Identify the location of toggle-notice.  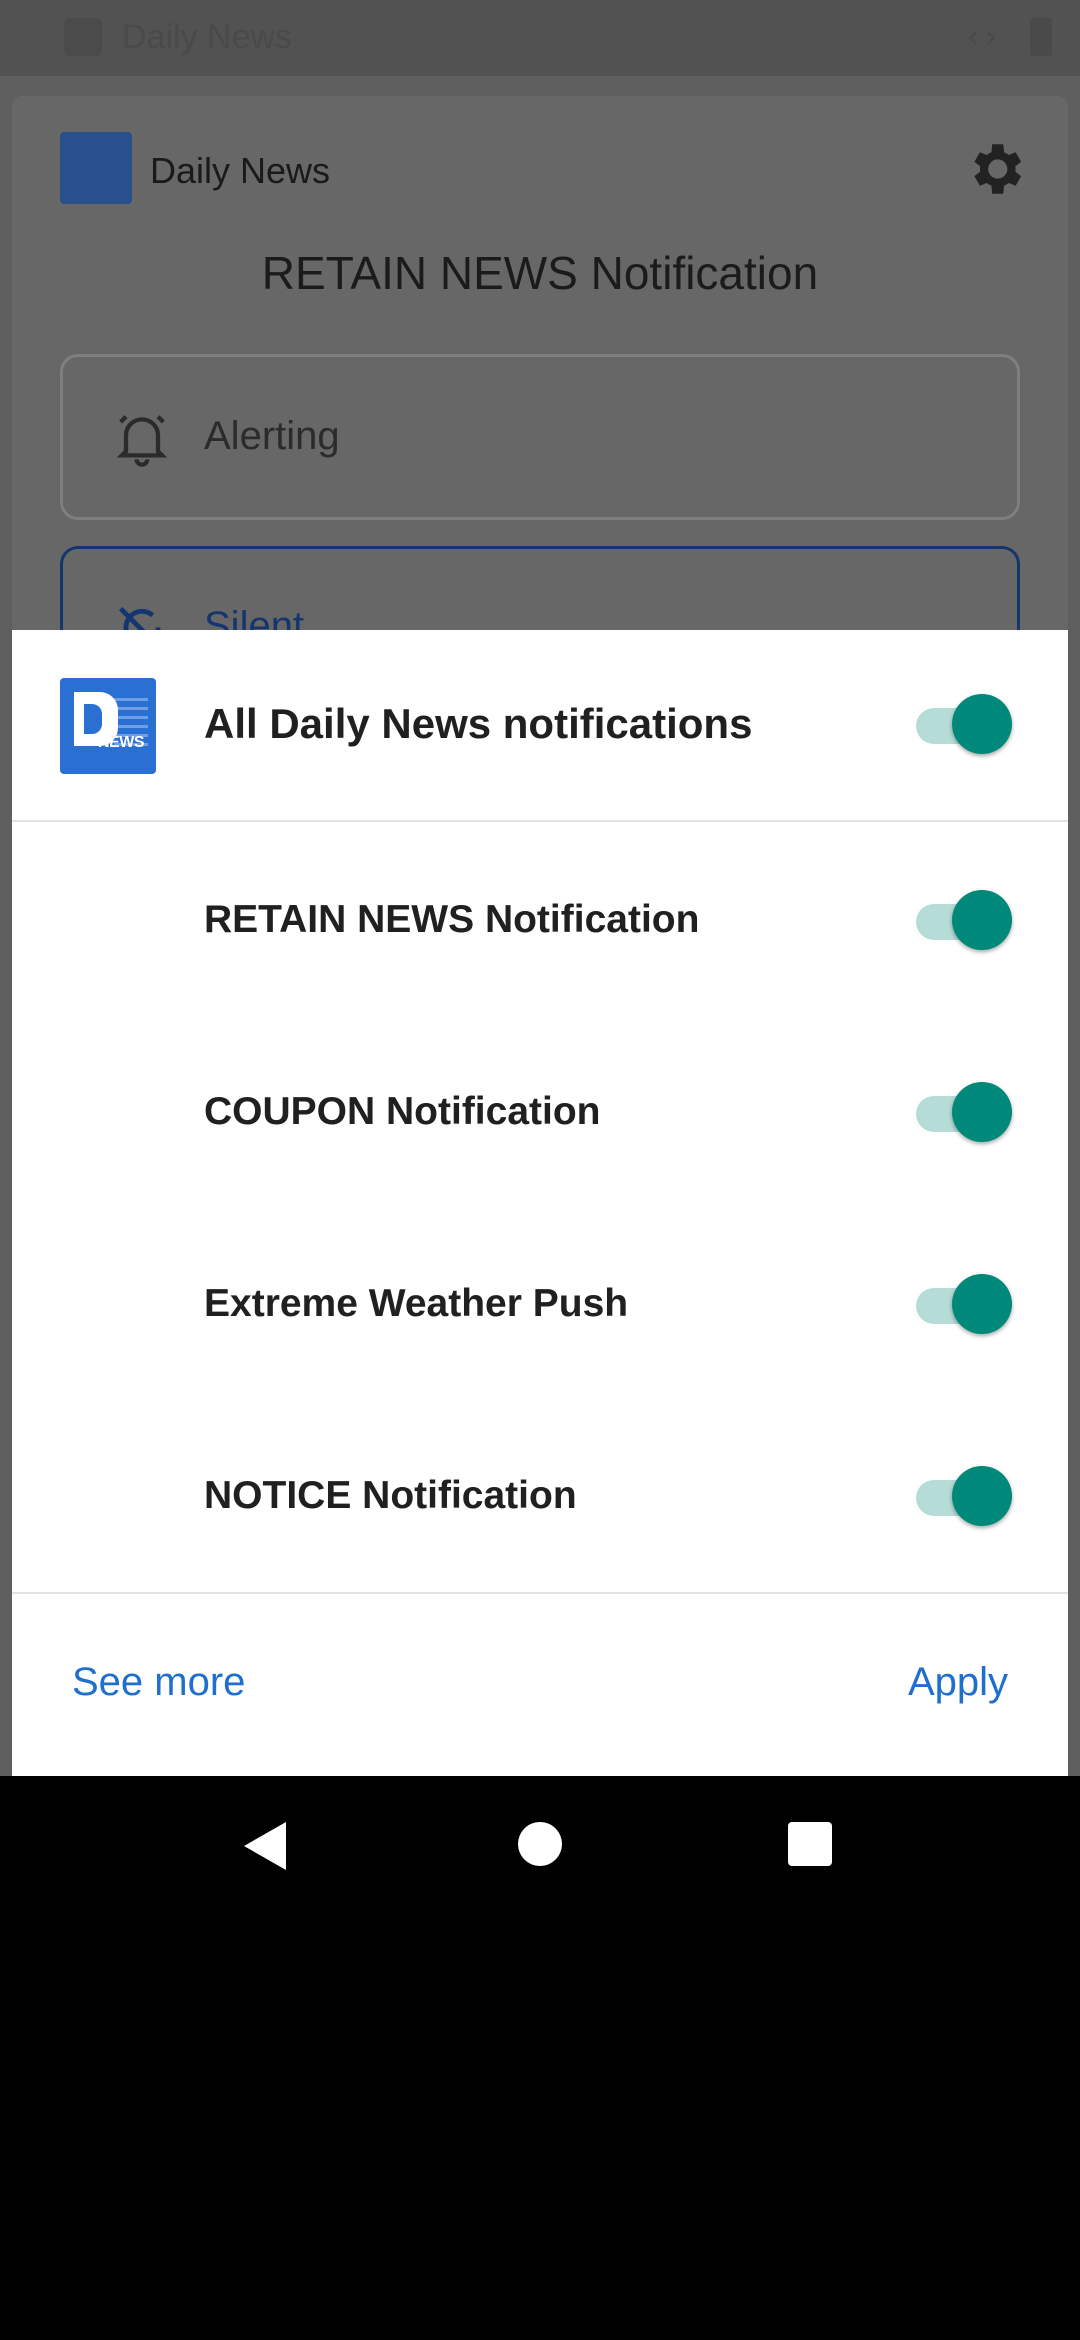
(962, 1496).